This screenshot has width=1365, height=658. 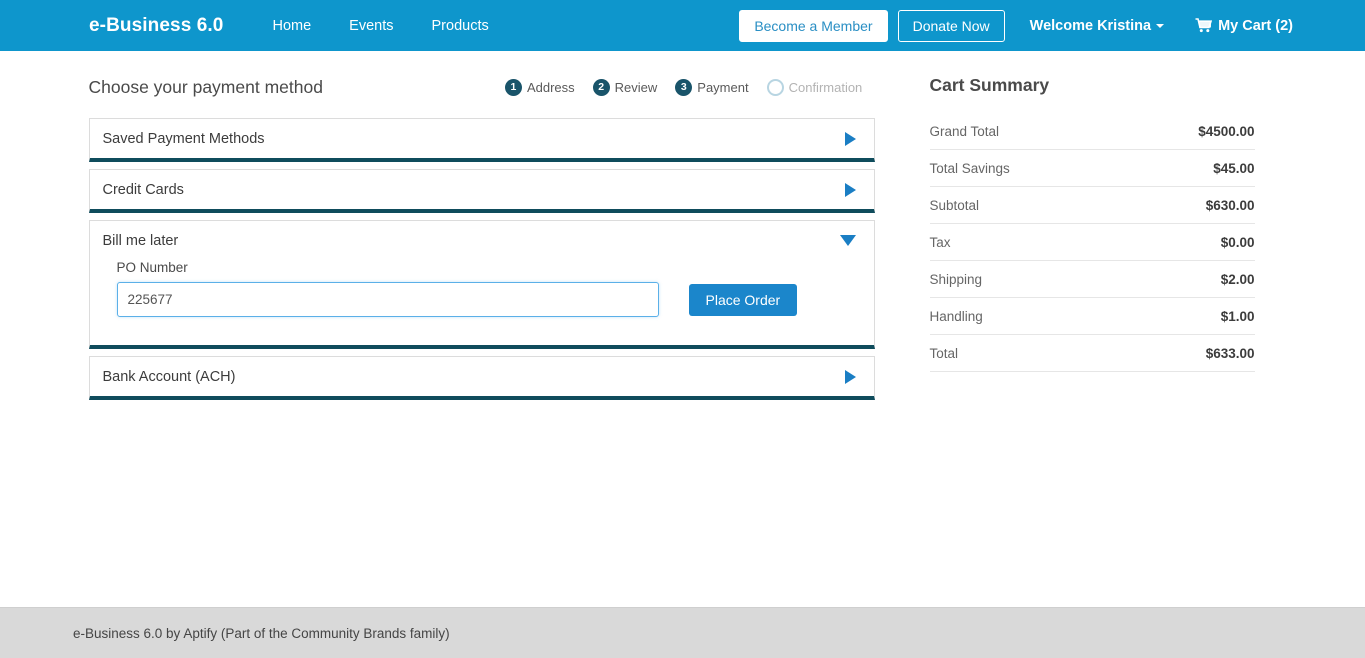 What do you see at coordinates (183, 138) in the screenshot?
I see `accordion-title: Saved Payment Methods` at bounding box center [183, 138].